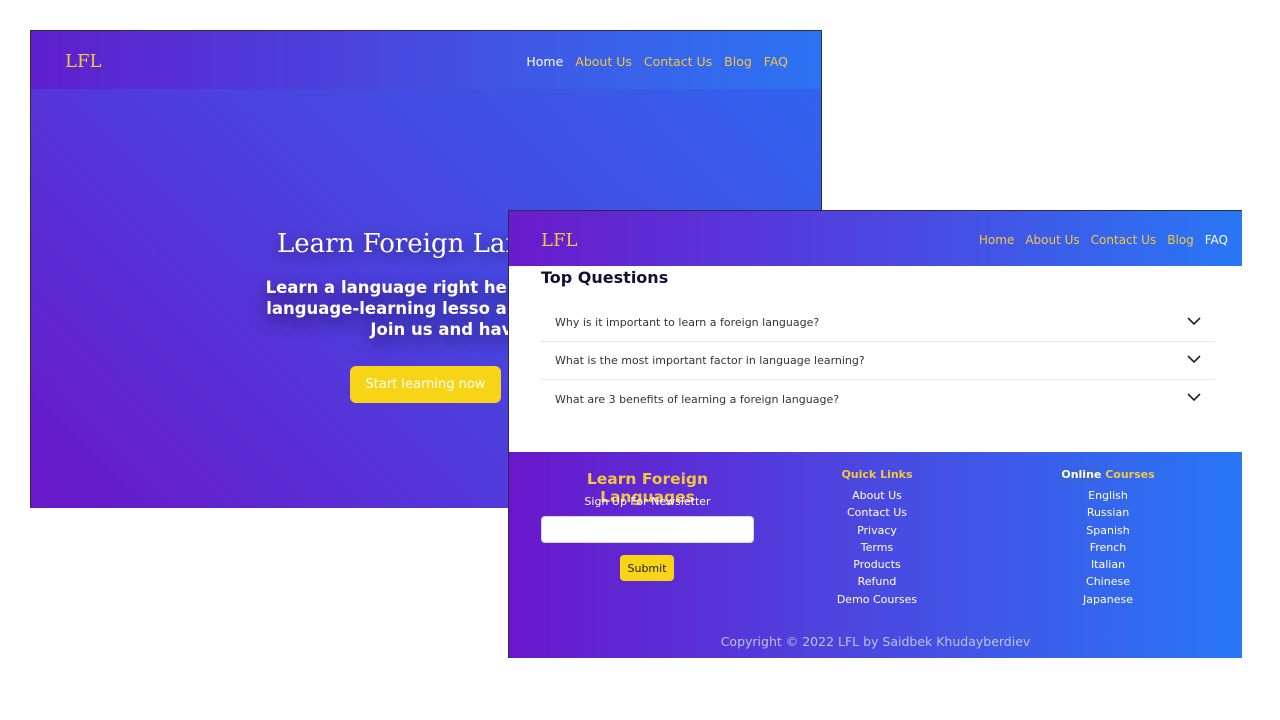 Image resolution: width=1280 pixels, height=720 pixels. Describe the element at coordinates (1128, 474) in the screenshot. I see `heading-rest: Courses` at that location.